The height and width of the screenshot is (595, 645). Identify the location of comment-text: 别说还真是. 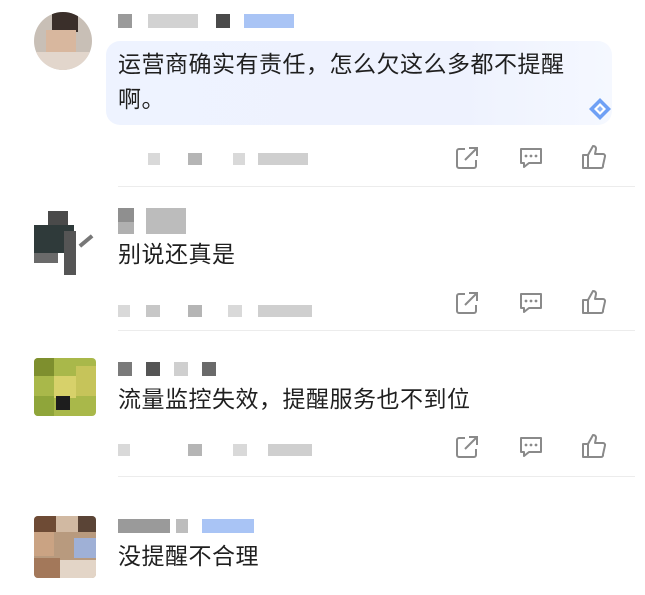
(177, 255).